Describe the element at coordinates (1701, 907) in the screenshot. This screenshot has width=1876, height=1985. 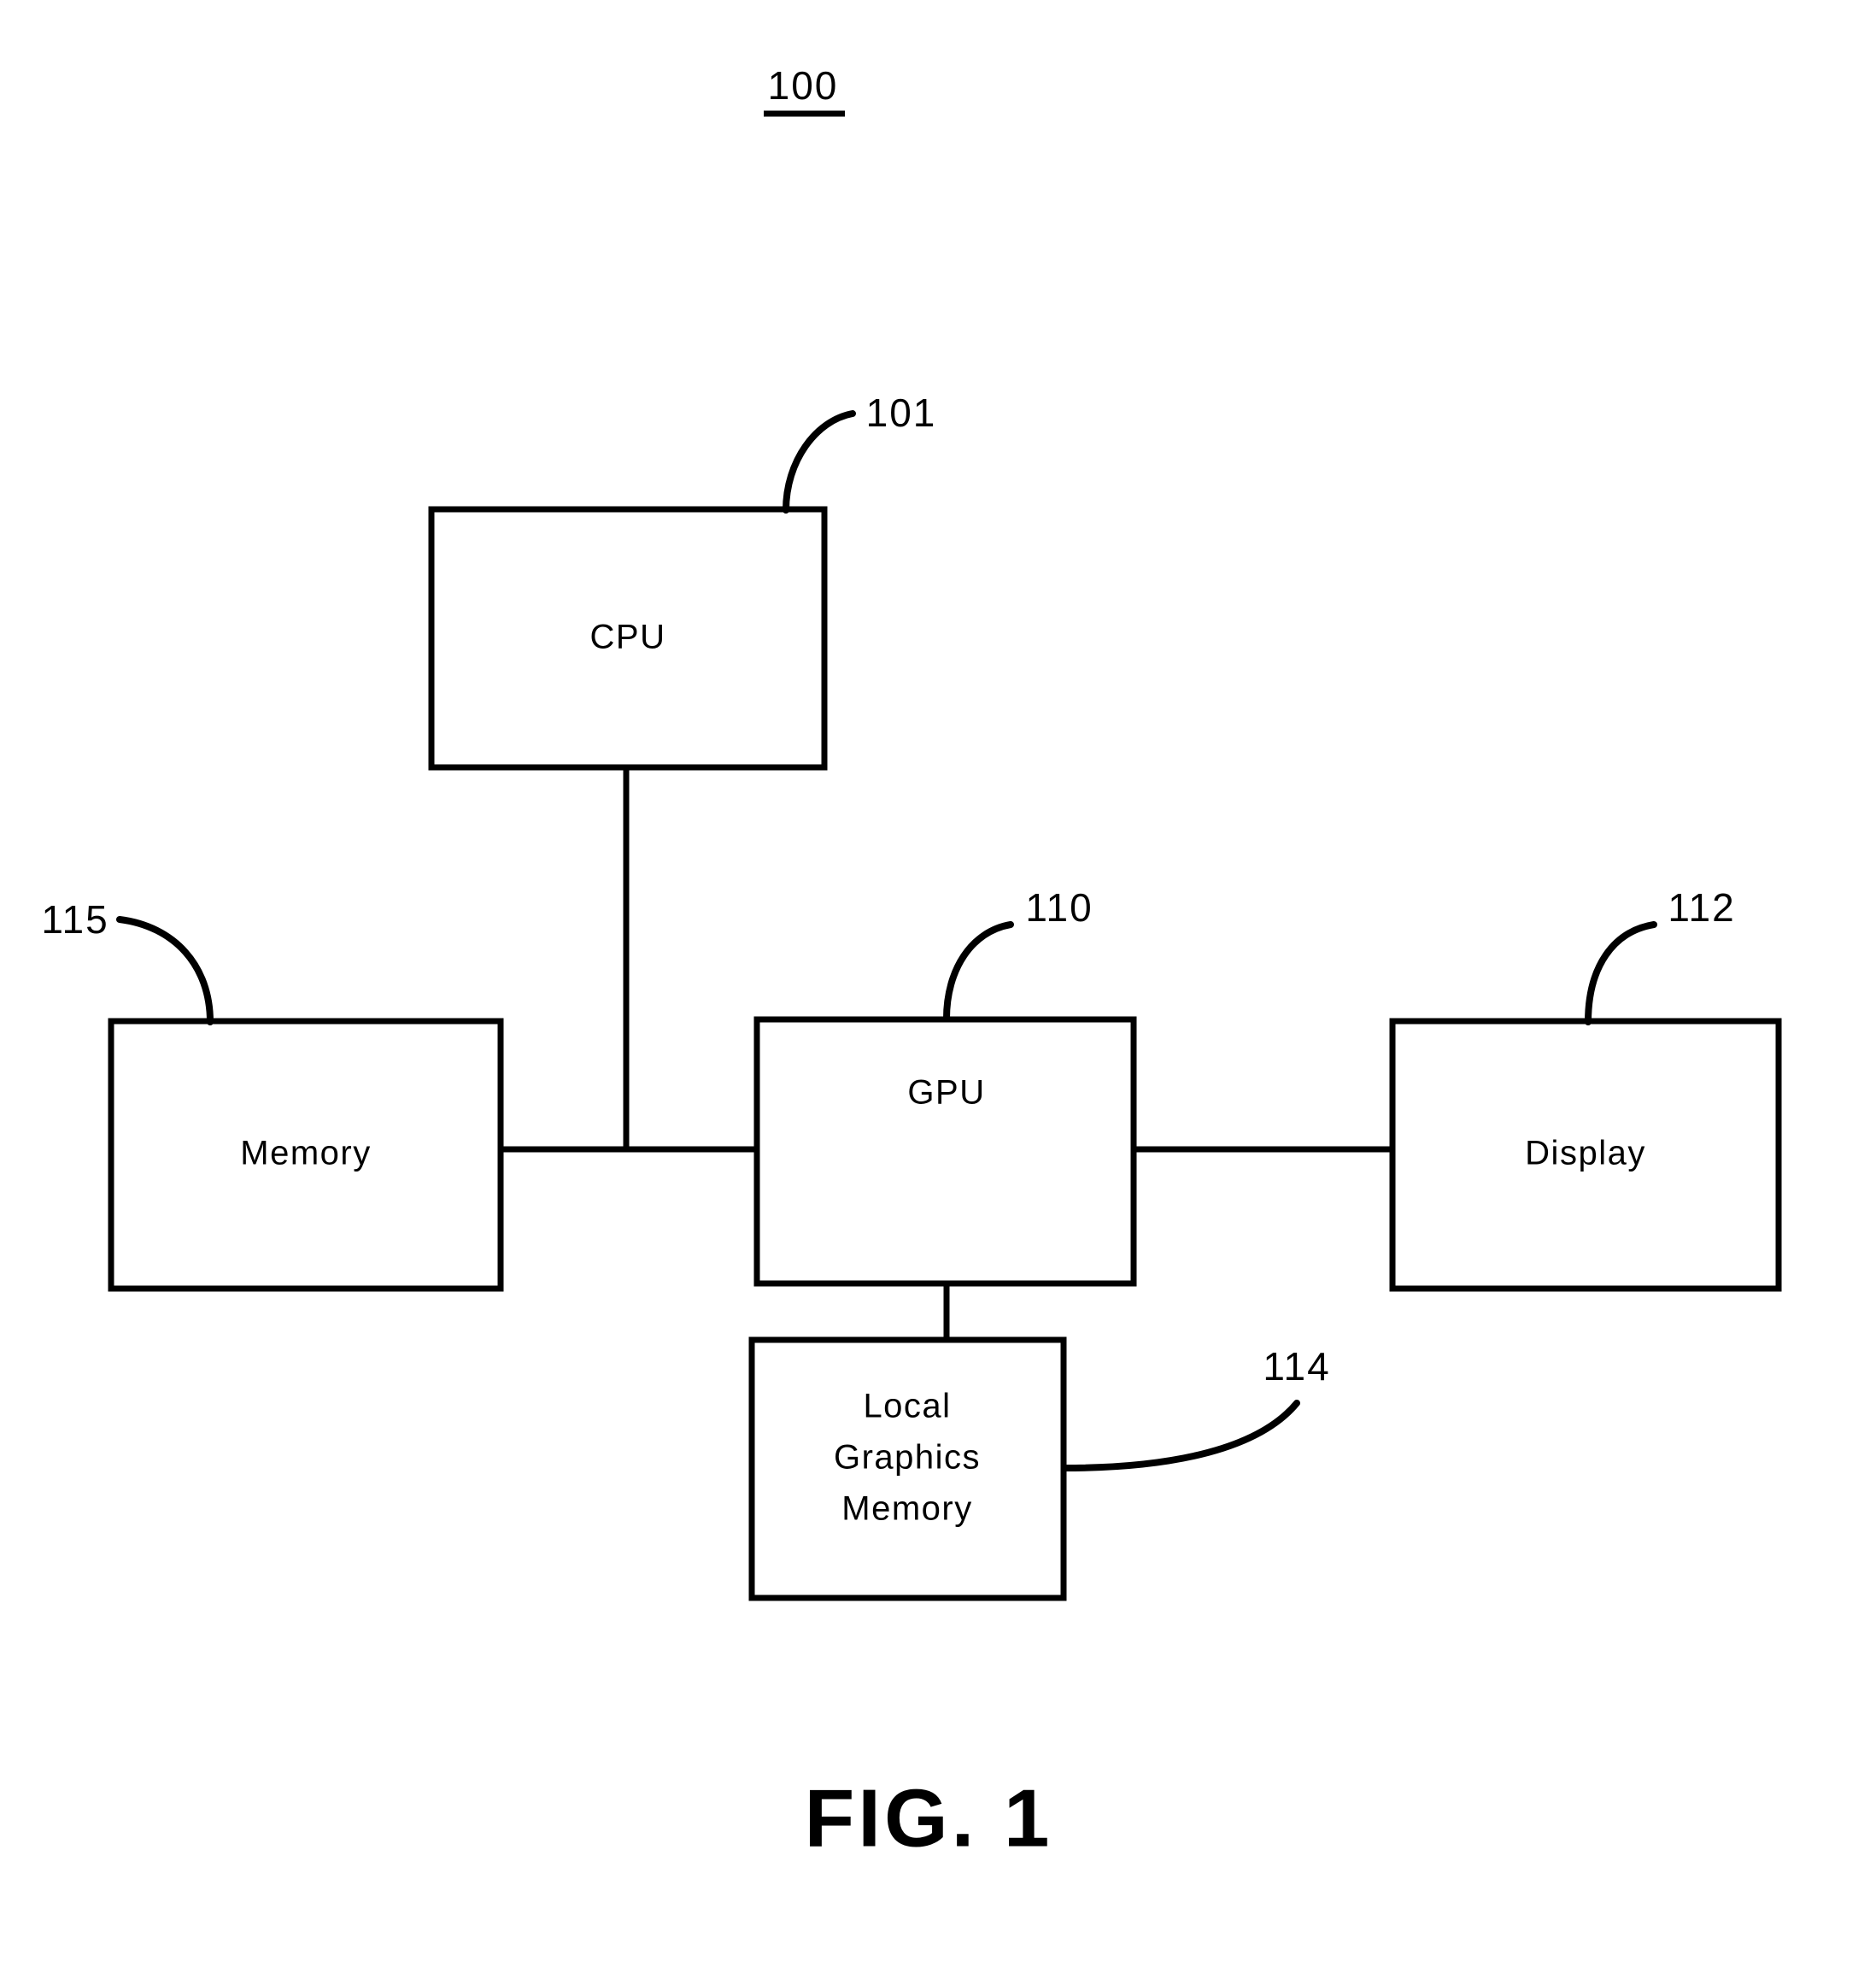
I see `reference-numeral-112: 112` at that location.